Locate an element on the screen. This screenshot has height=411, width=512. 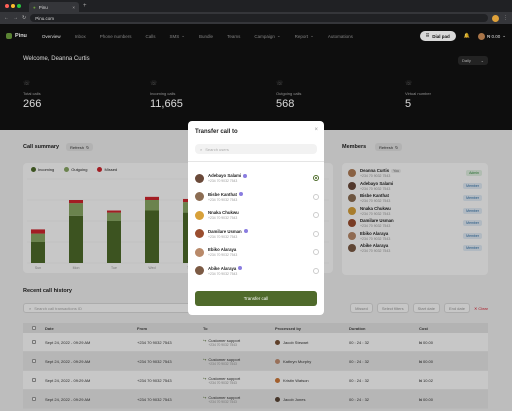
close-icon: × is located at coordinates (316, 130).